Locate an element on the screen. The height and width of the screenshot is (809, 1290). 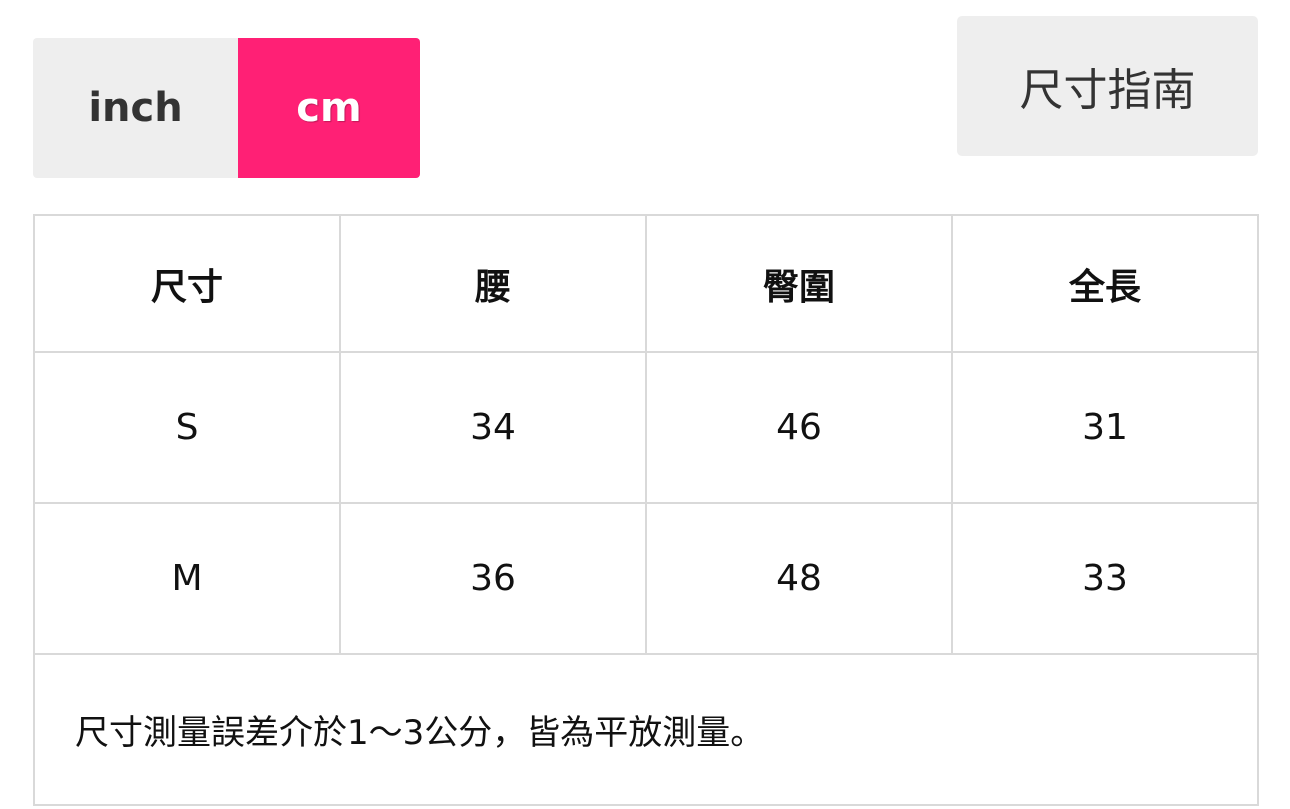
unit-toggle: inch cm is located at coordinates (226, 108).